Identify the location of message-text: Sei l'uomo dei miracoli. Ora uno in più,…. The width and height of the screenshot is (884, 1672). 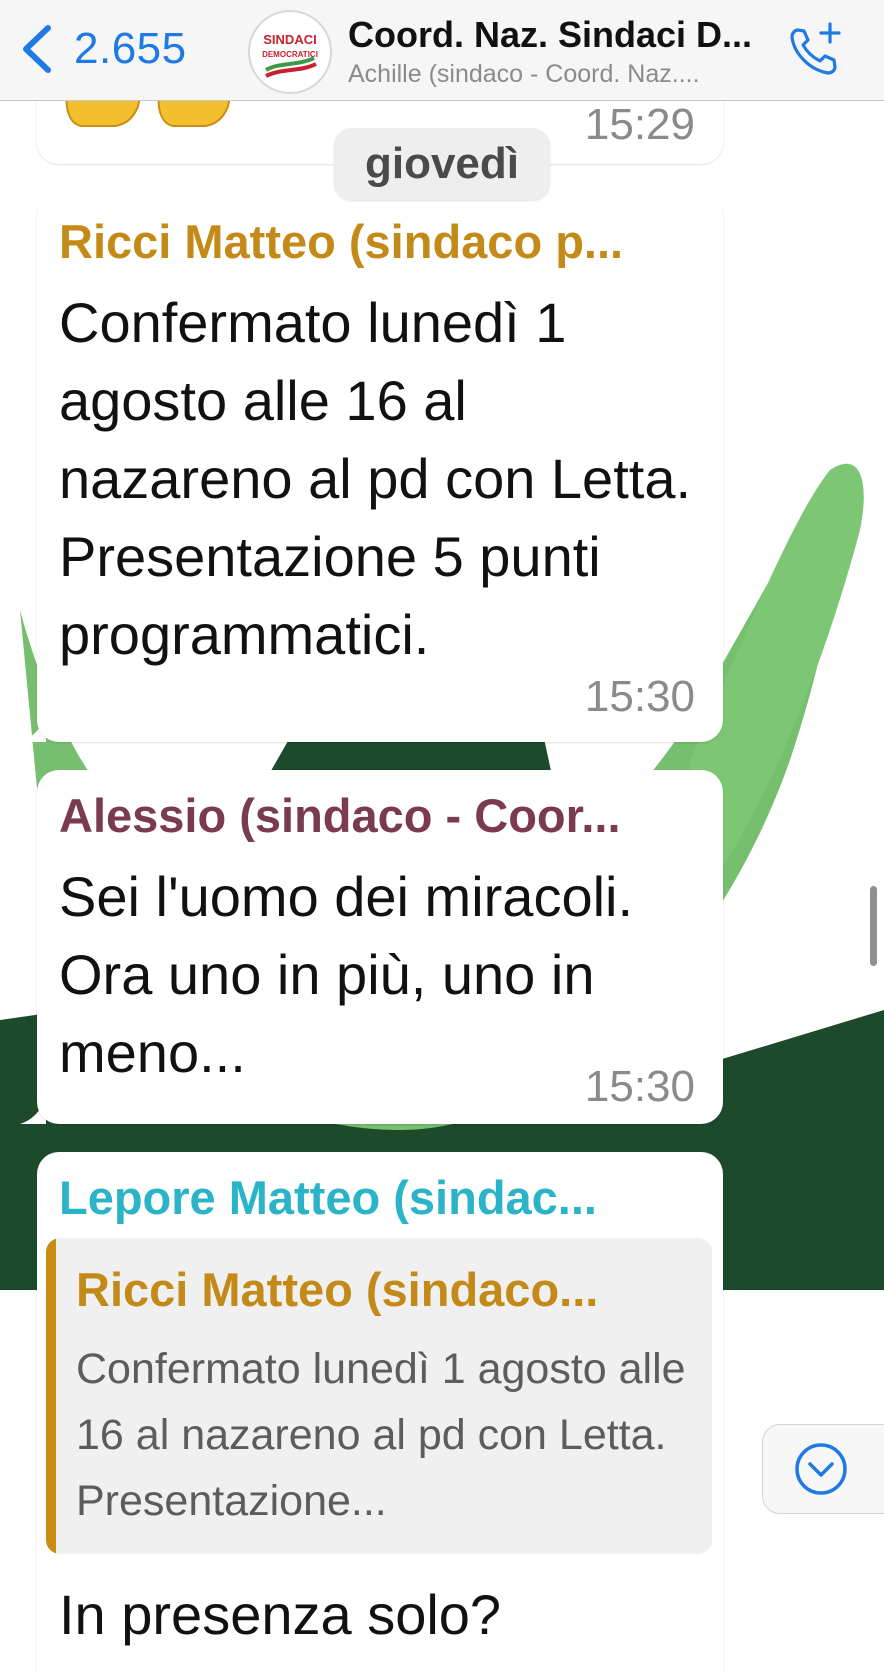
(346, 974).